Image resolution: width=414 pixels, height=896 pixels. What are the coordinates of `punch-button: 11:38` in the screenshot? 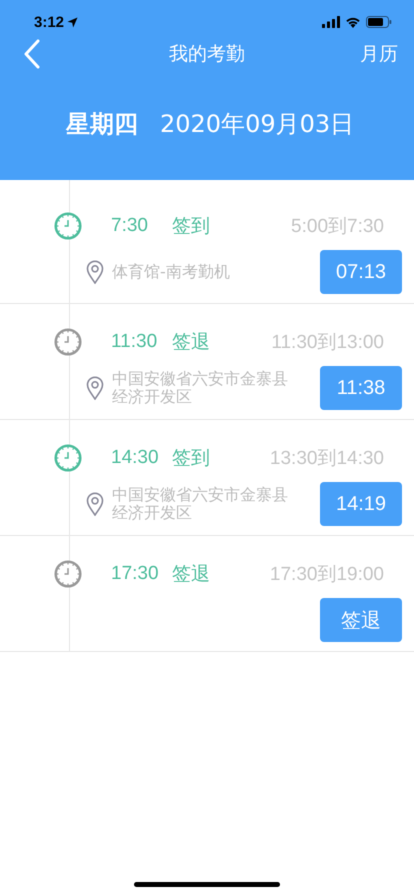 It's located at (361, 388).